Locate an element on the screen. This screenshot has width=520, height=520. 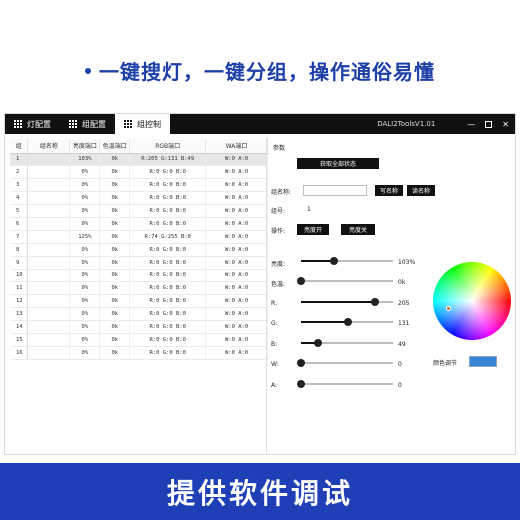
col-header-wa: WA端口 is located at coordinates (236, 146).